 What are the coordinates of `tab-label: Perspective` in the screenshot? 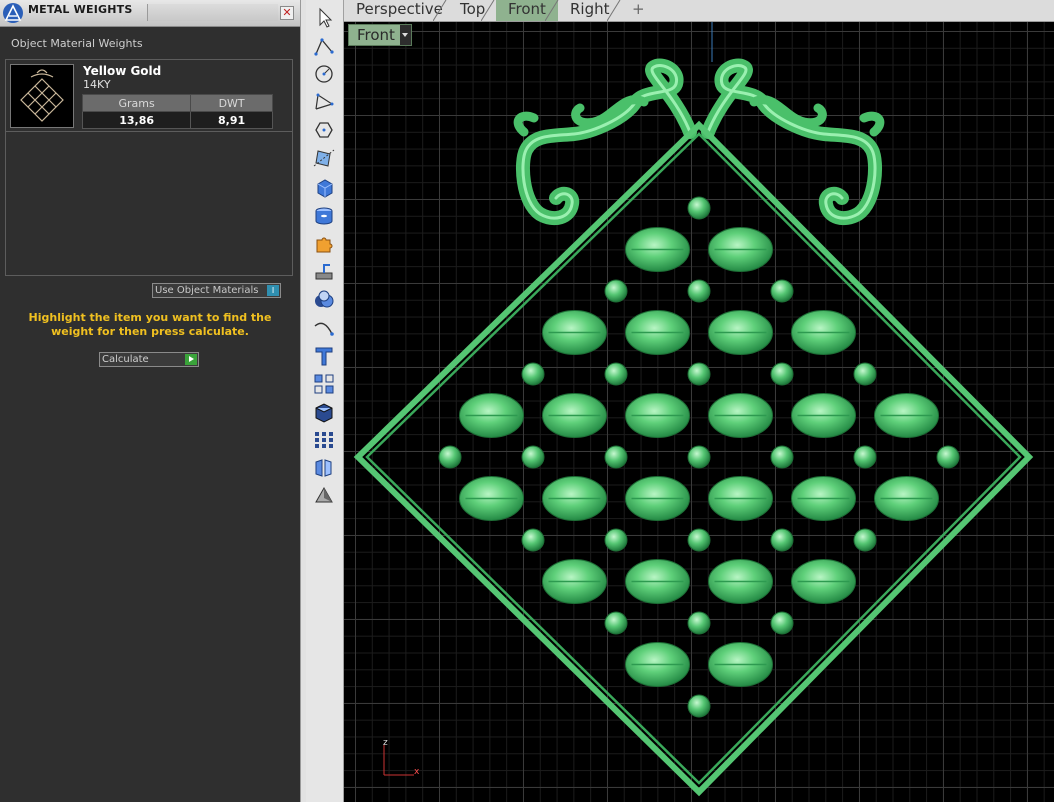 It's located at (399, 9).